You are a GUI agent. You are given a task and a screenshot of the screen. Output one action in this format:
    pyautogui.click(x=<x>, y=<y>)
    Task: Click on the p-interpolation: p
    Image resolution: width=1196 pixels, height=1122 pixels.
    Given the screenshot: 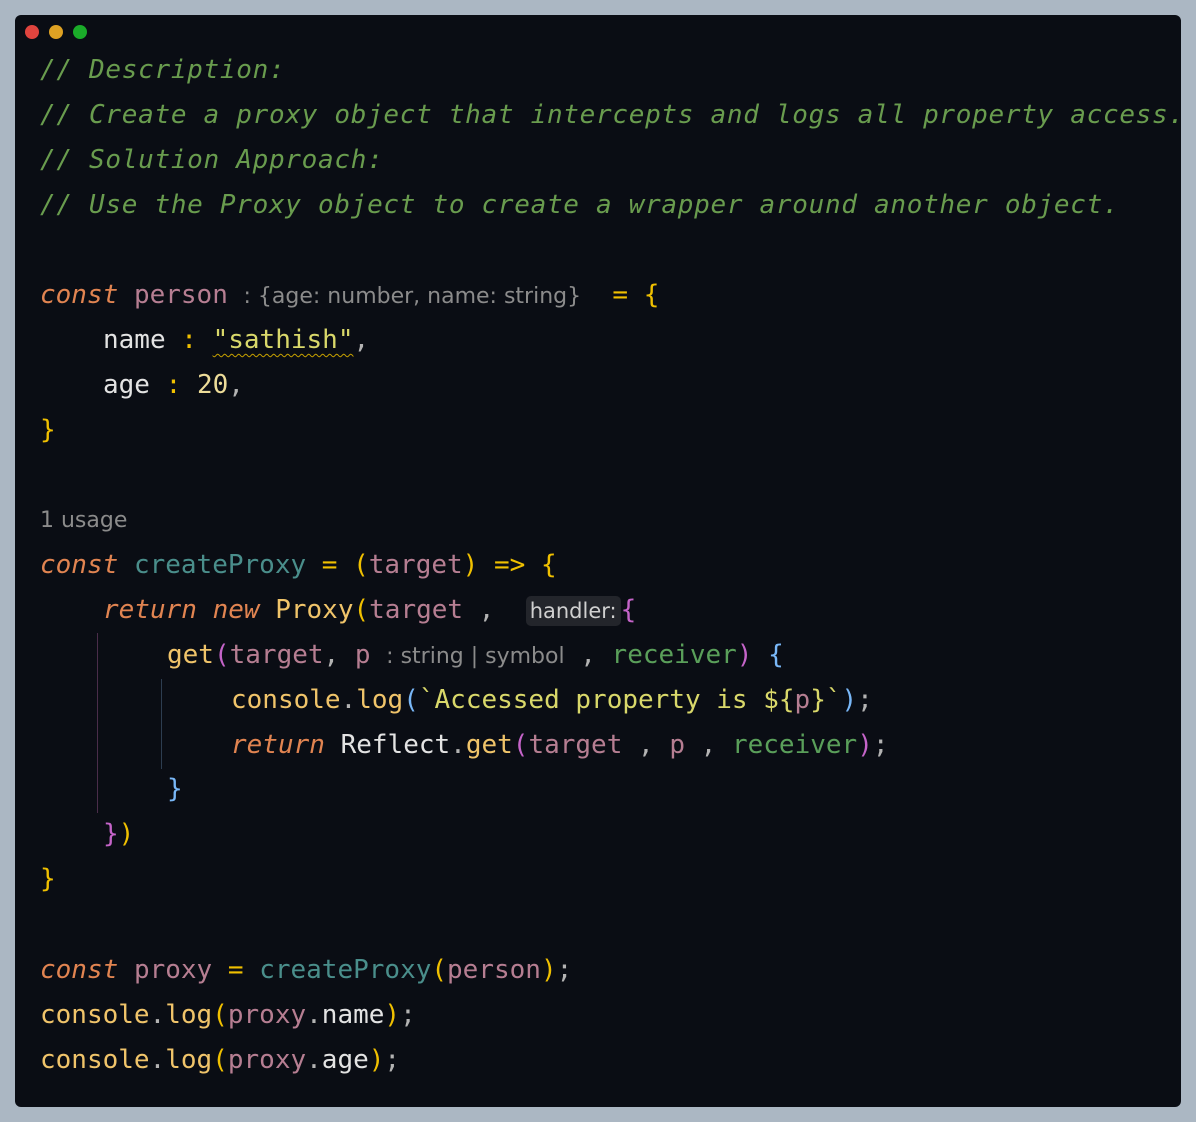 What is the action you would take?
    pyautogui.click(x=802, y=700)
    